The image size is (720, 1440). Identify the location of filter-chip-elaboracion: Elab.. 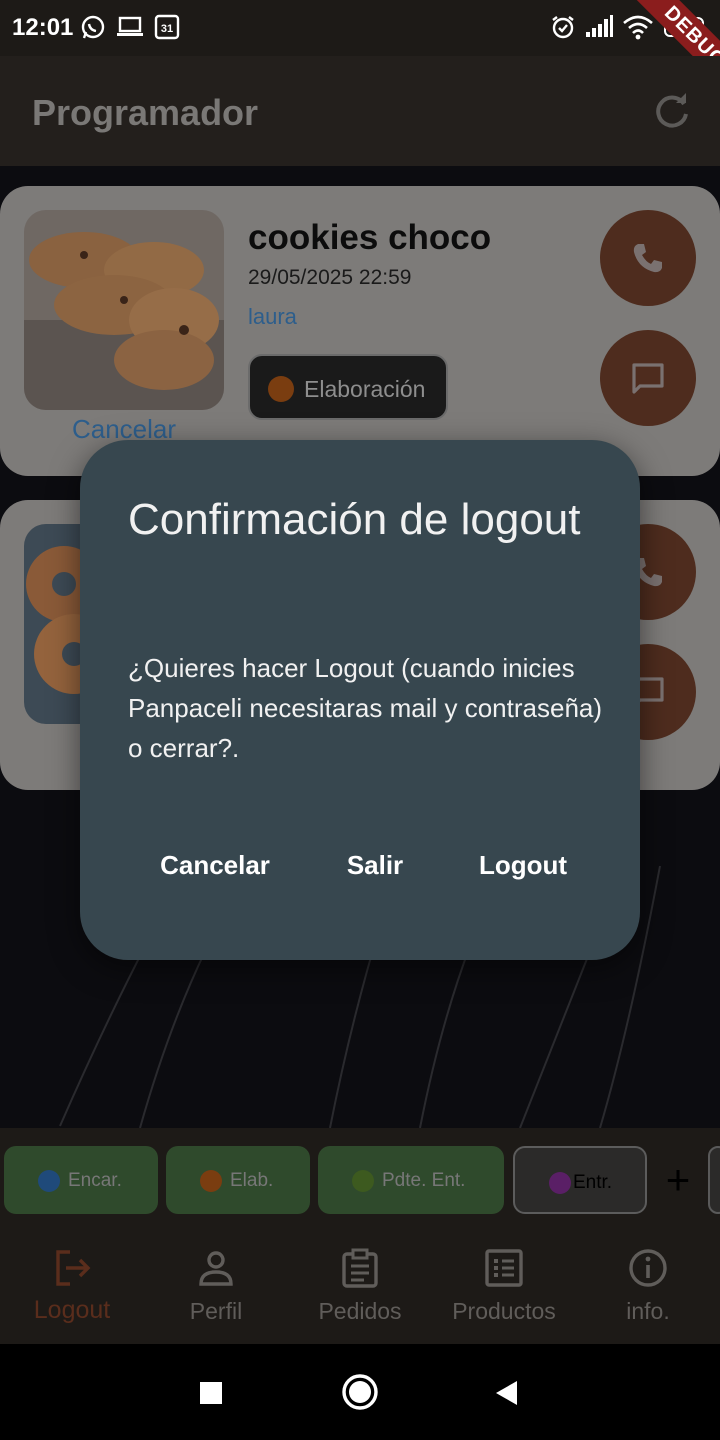
(238, 1180).